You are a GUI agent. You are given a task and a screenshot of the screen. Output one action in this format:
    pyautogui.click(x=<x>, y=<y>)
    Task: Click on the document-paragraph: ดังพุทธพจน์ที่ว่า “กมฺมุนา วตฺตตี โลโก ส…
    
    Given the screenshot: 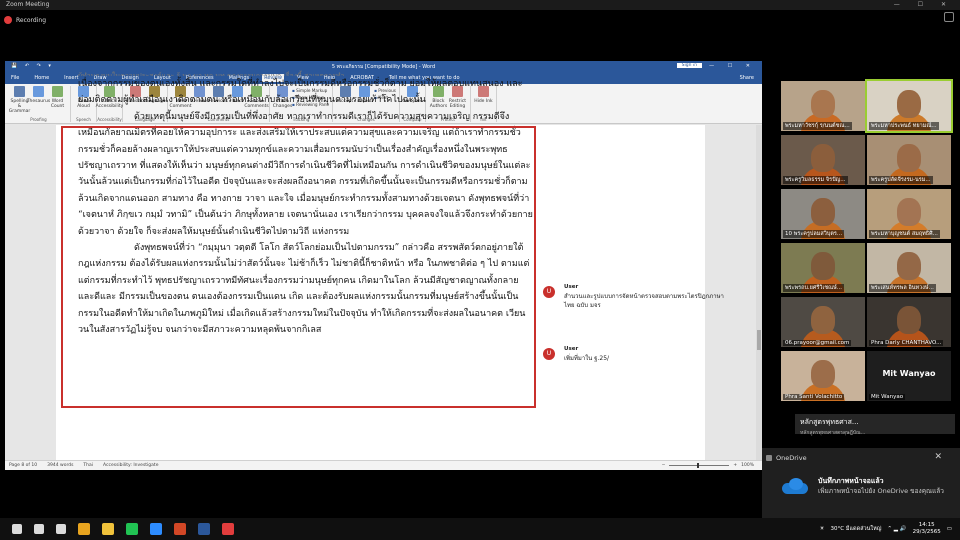 What is the action you would take?
    pyautogui.click(x=305, y=289)
    